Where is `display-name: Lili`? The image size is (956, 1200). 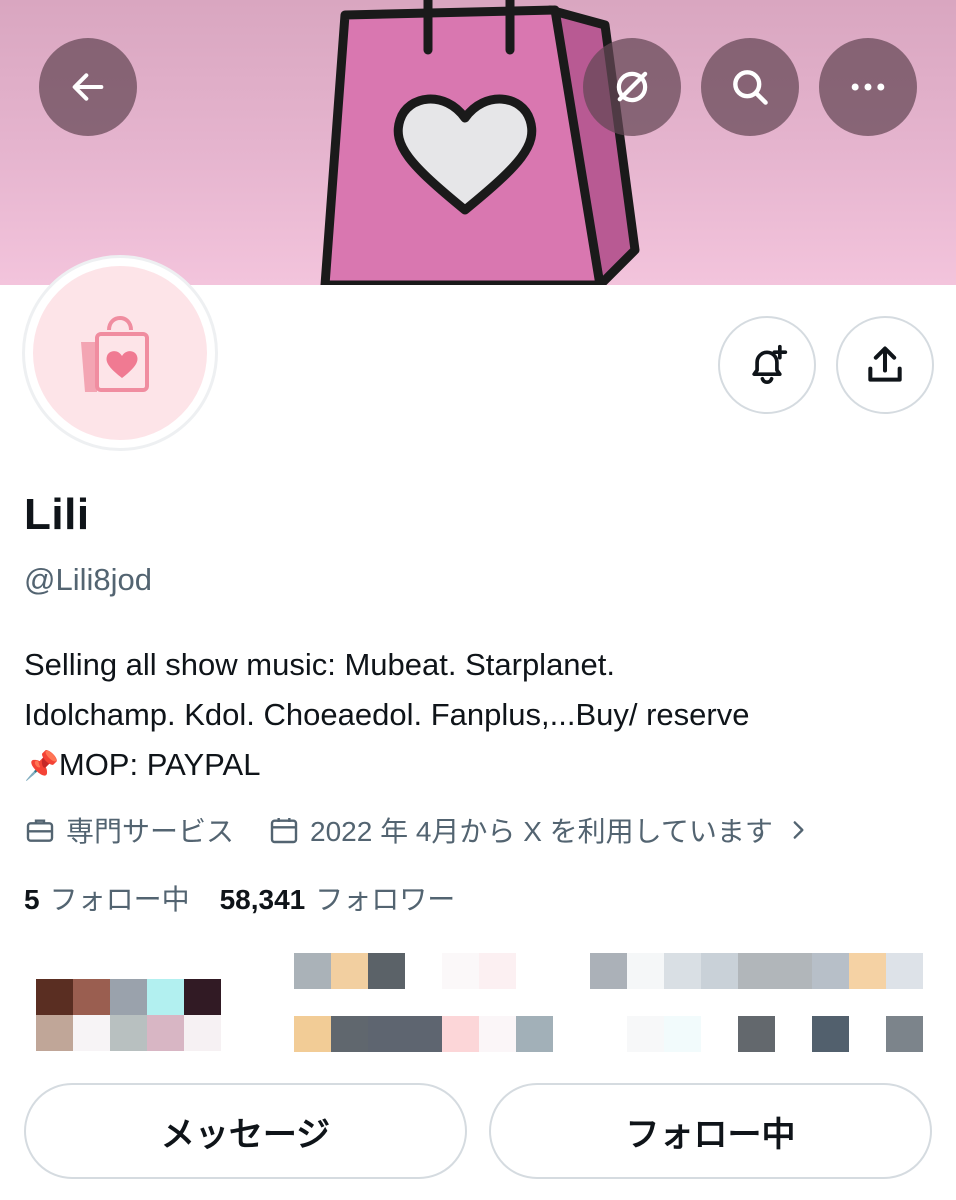 display-name: Lili is located at coordinates (57, 514).